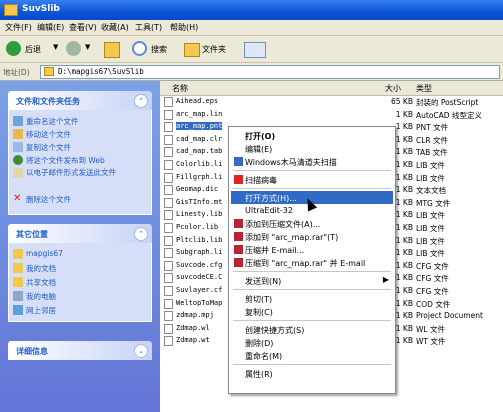  Describe the element at coordinates (13, 48) in the screenshot. I see `back-arrow-icon` at that location.